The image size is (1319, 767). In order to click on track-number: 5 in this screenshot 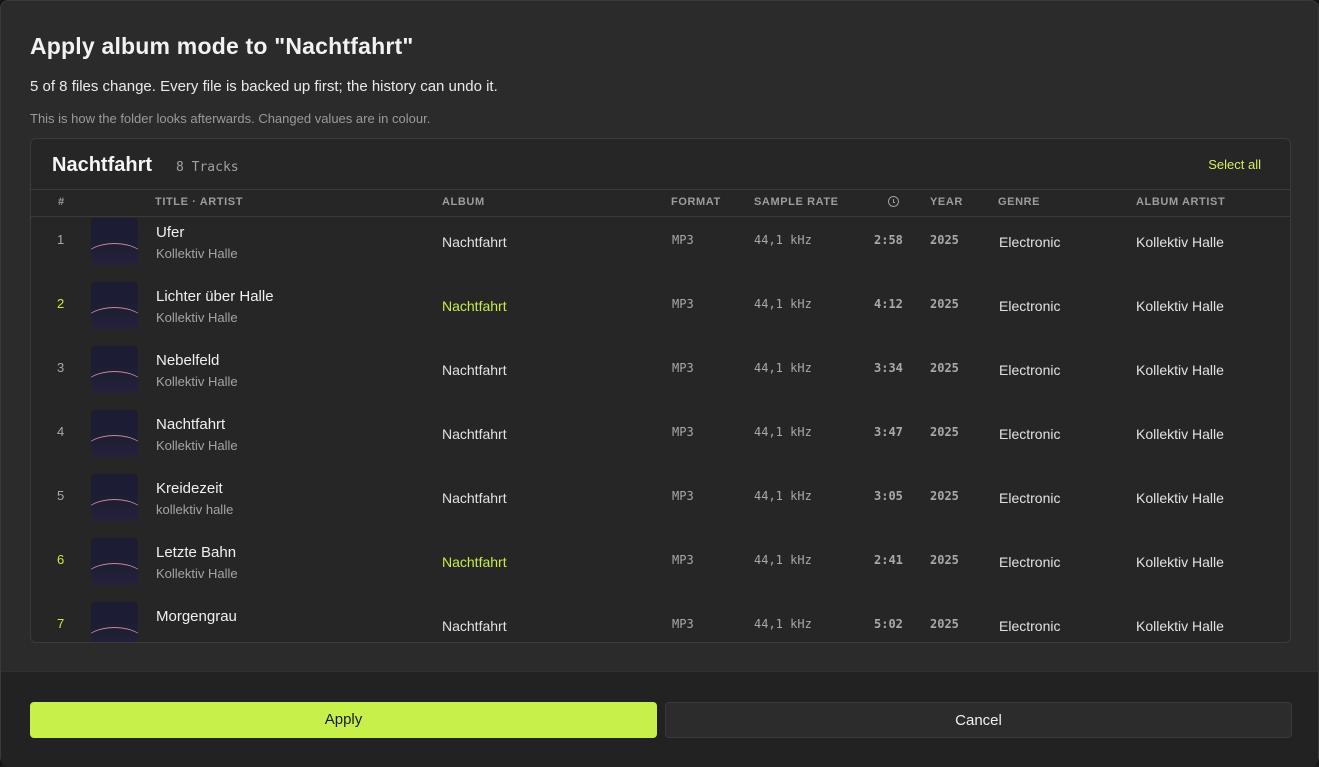, I will do `click(61, 495)`.